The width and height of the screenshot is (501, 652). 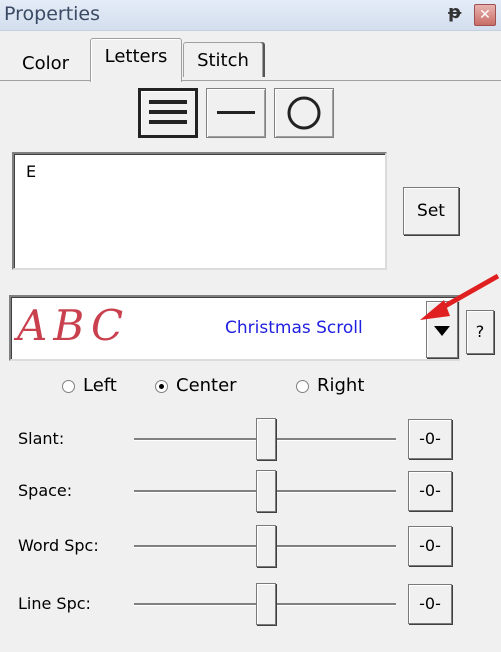 I want to click on set-button: Set, so click(x=431, y=211).